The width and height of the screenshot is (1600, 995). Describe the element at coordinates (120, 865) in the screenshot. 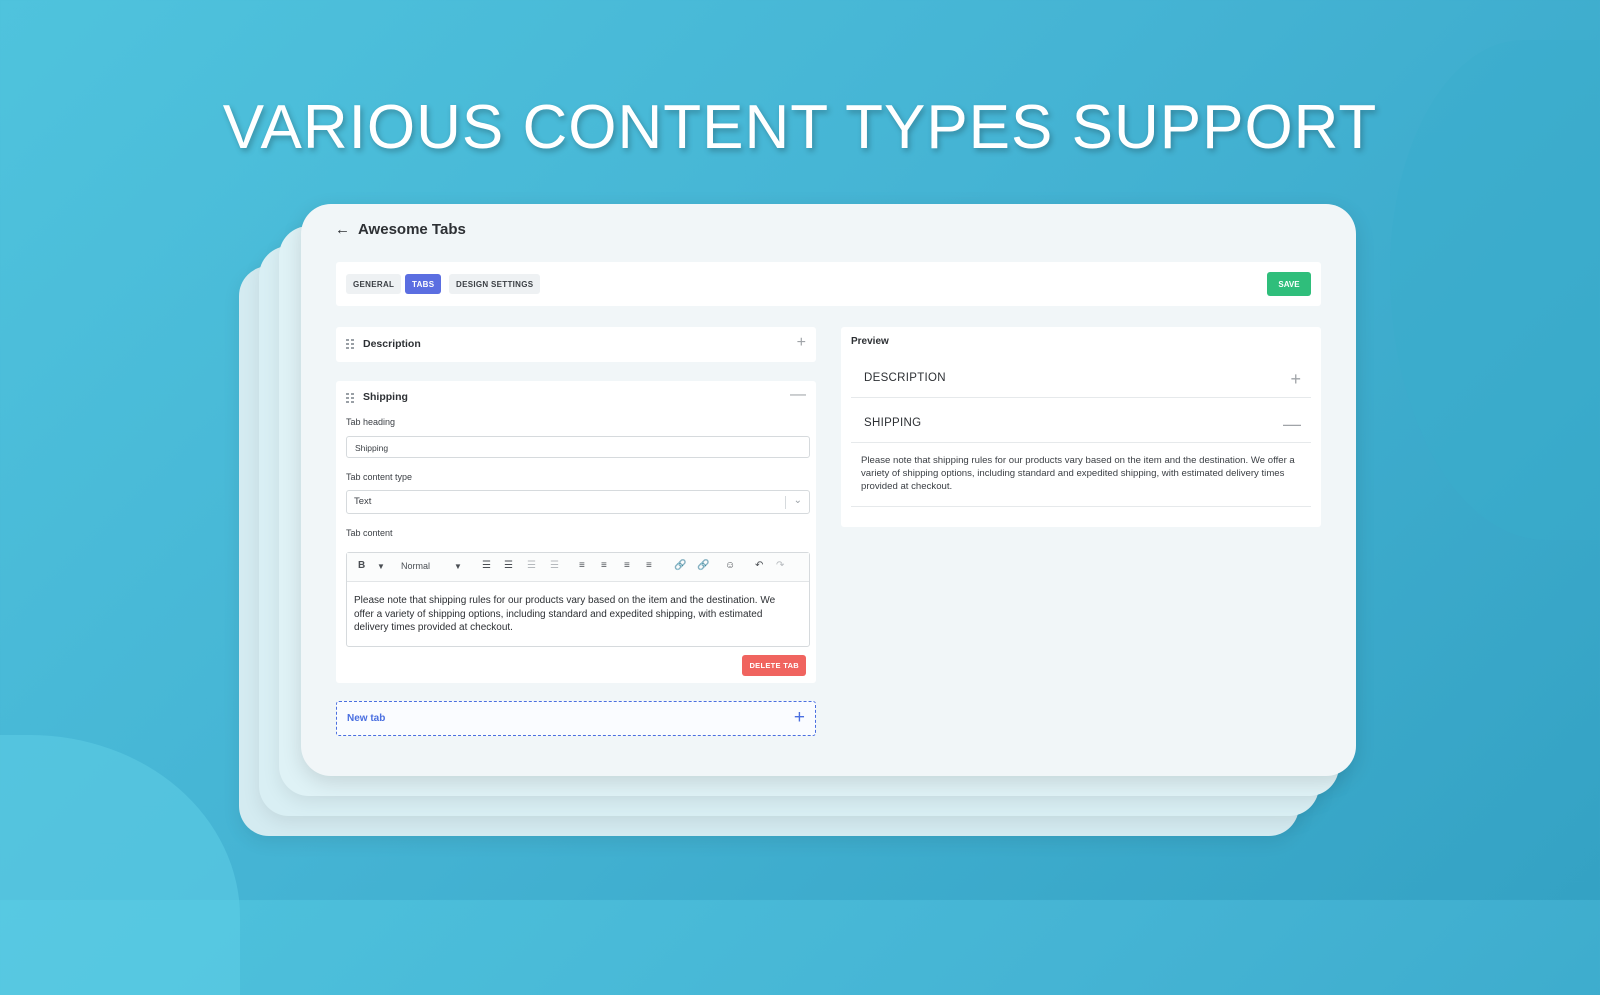

I see `background-shape-left` at that location.